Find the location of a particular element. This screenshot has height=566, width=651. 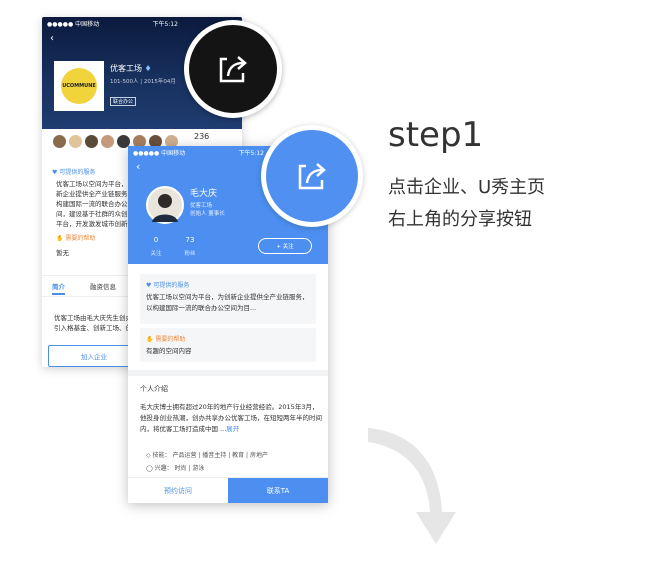

interests-row: ◯ 兴趣： 时尚 | 游泳 is located at coordinates (175, 468).